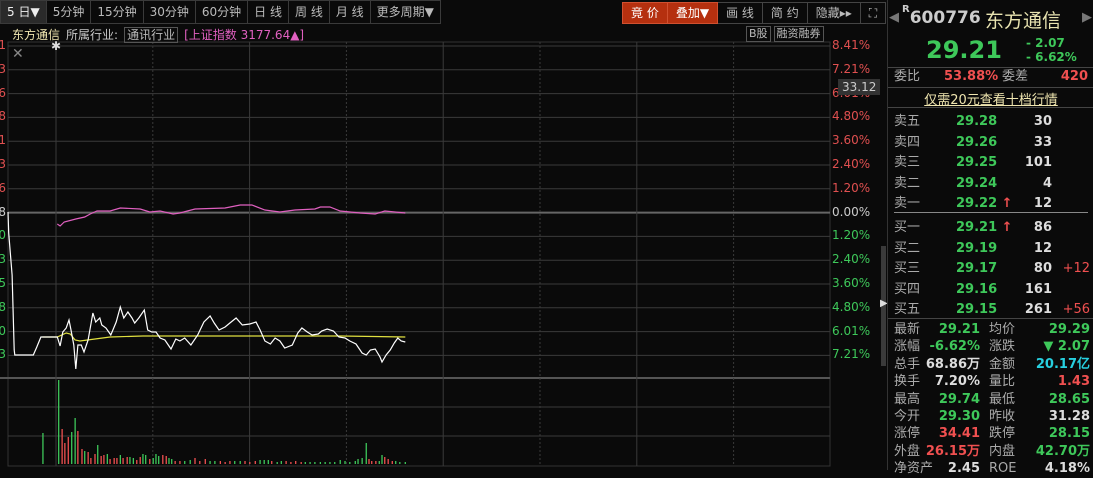  What do you see at coordinates (3, 259) in the screenshot?
I see `axis-tick-price: 30.53` at bounding box center [3, 259].